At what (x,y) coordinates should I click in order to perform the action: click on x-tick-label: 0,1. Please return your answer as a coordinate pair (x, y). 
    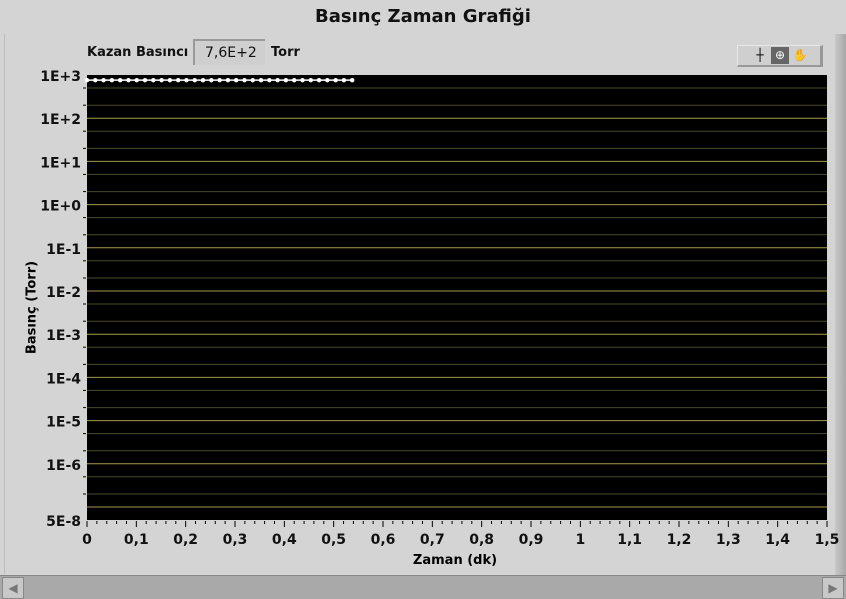
    Looking at the image, I should click on (136, 540).